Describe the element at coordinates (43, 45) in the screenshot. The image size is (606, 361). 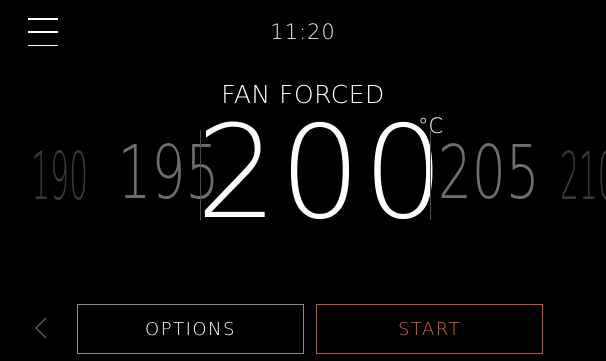
I see `menu-line` at that location.